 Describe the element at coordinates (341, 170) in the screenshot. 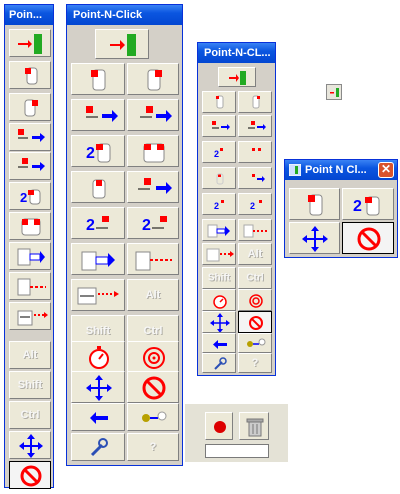

I see `title-bar: Point N Cl... ✕` at that location.